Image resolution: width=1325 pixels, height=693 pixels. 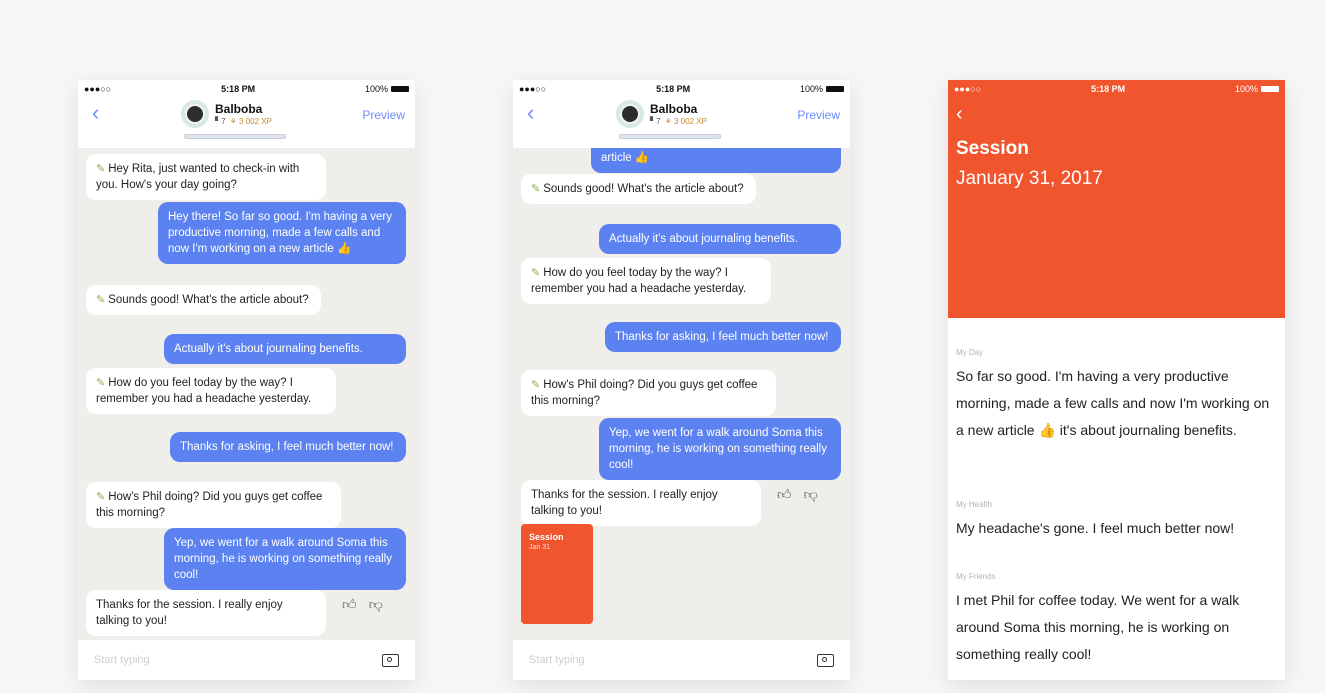 I want to click on session-card-title: Session, so click(x=546, y=537).